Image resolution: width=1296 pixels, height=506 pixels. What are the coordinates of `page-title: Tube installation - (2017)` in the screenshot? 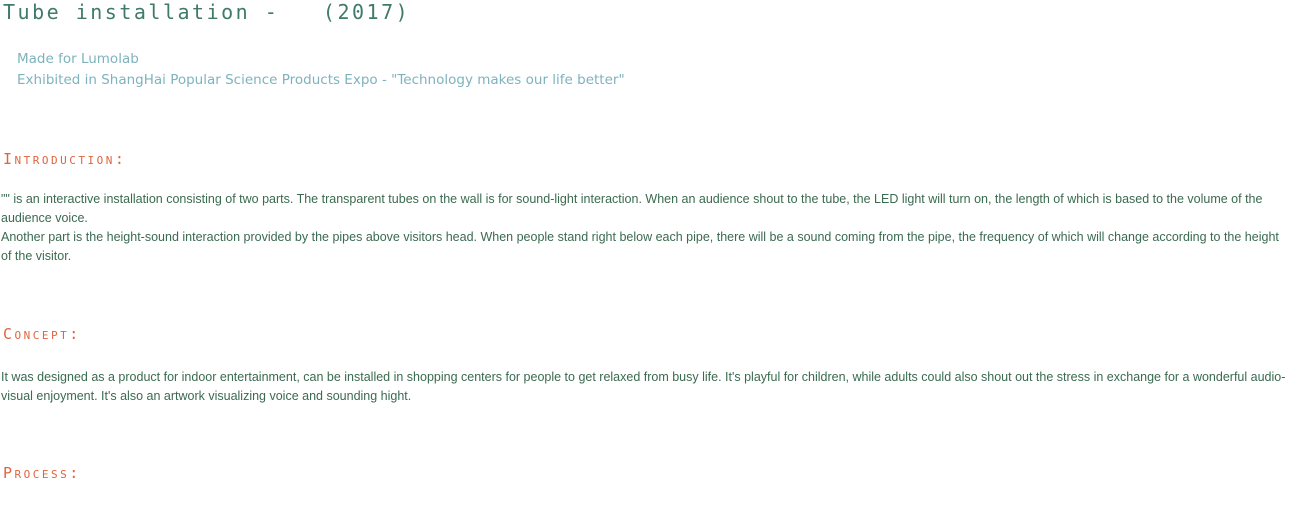 It's located at (207, 12).